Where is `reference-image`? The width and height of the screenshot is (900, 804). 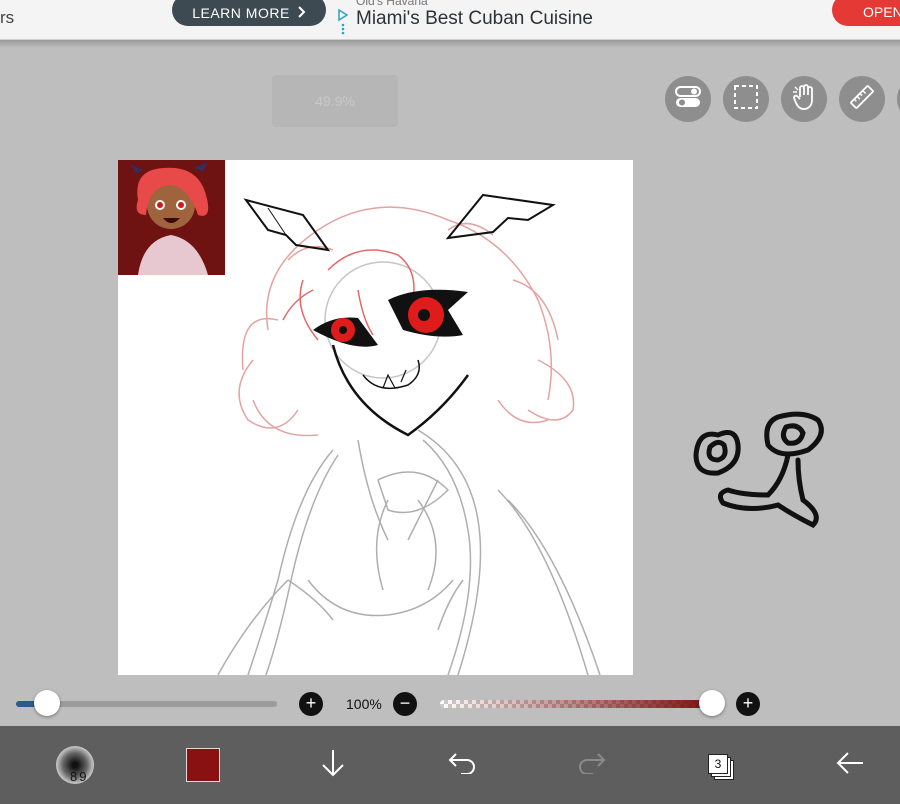 reference-image is located at coordinates (171, 217).